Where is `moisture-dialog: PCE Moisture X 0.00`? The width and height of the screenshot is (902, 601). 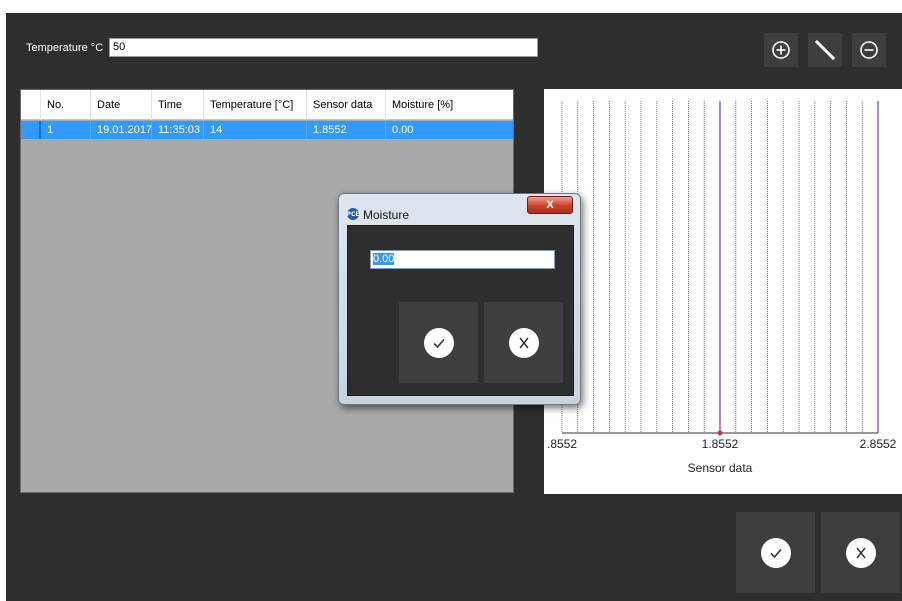
moisture-dialog: PCE Moisture X 0.00 is located at coordinates (459, 299).